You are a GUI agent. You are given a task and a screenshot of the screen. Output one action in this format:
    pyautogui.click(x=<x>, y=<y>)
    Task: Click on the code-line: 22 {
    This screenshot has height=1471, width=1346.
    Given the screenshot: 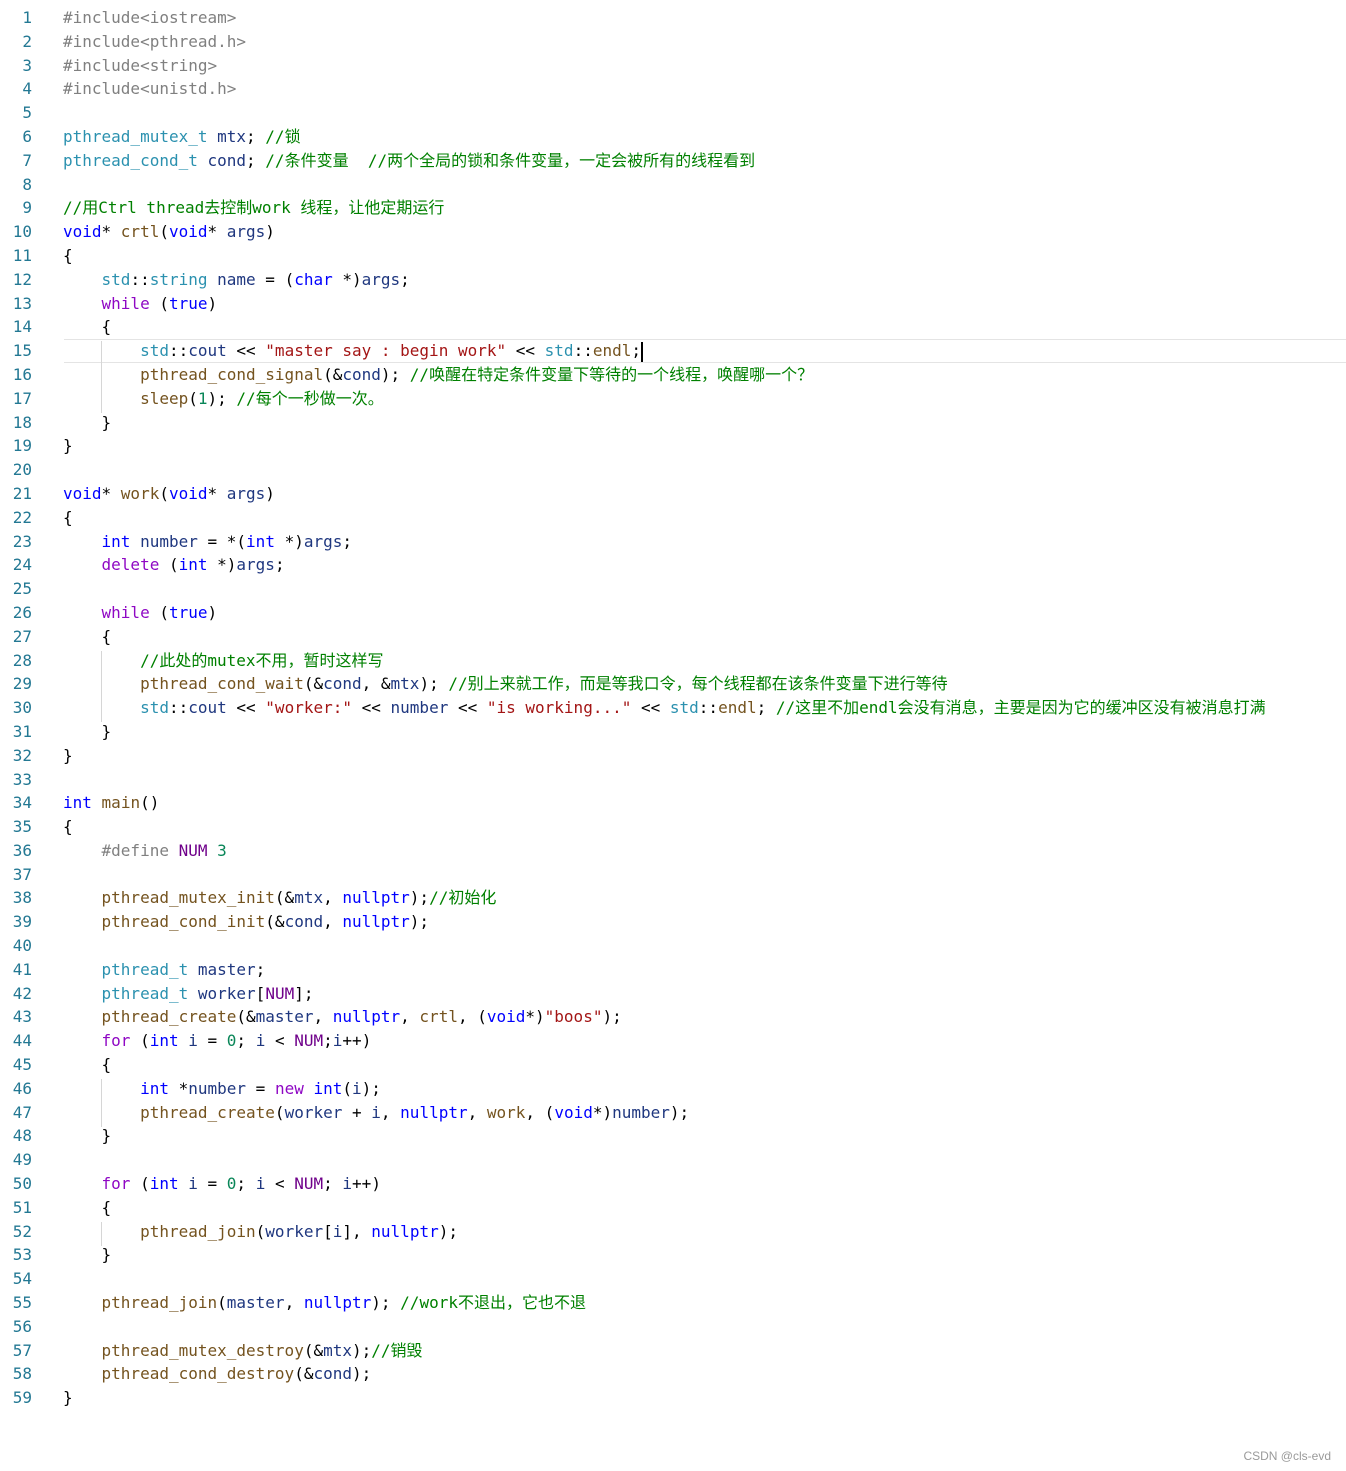 What is the action you would take?
    pyautogui.click(x=673, y=518)
    